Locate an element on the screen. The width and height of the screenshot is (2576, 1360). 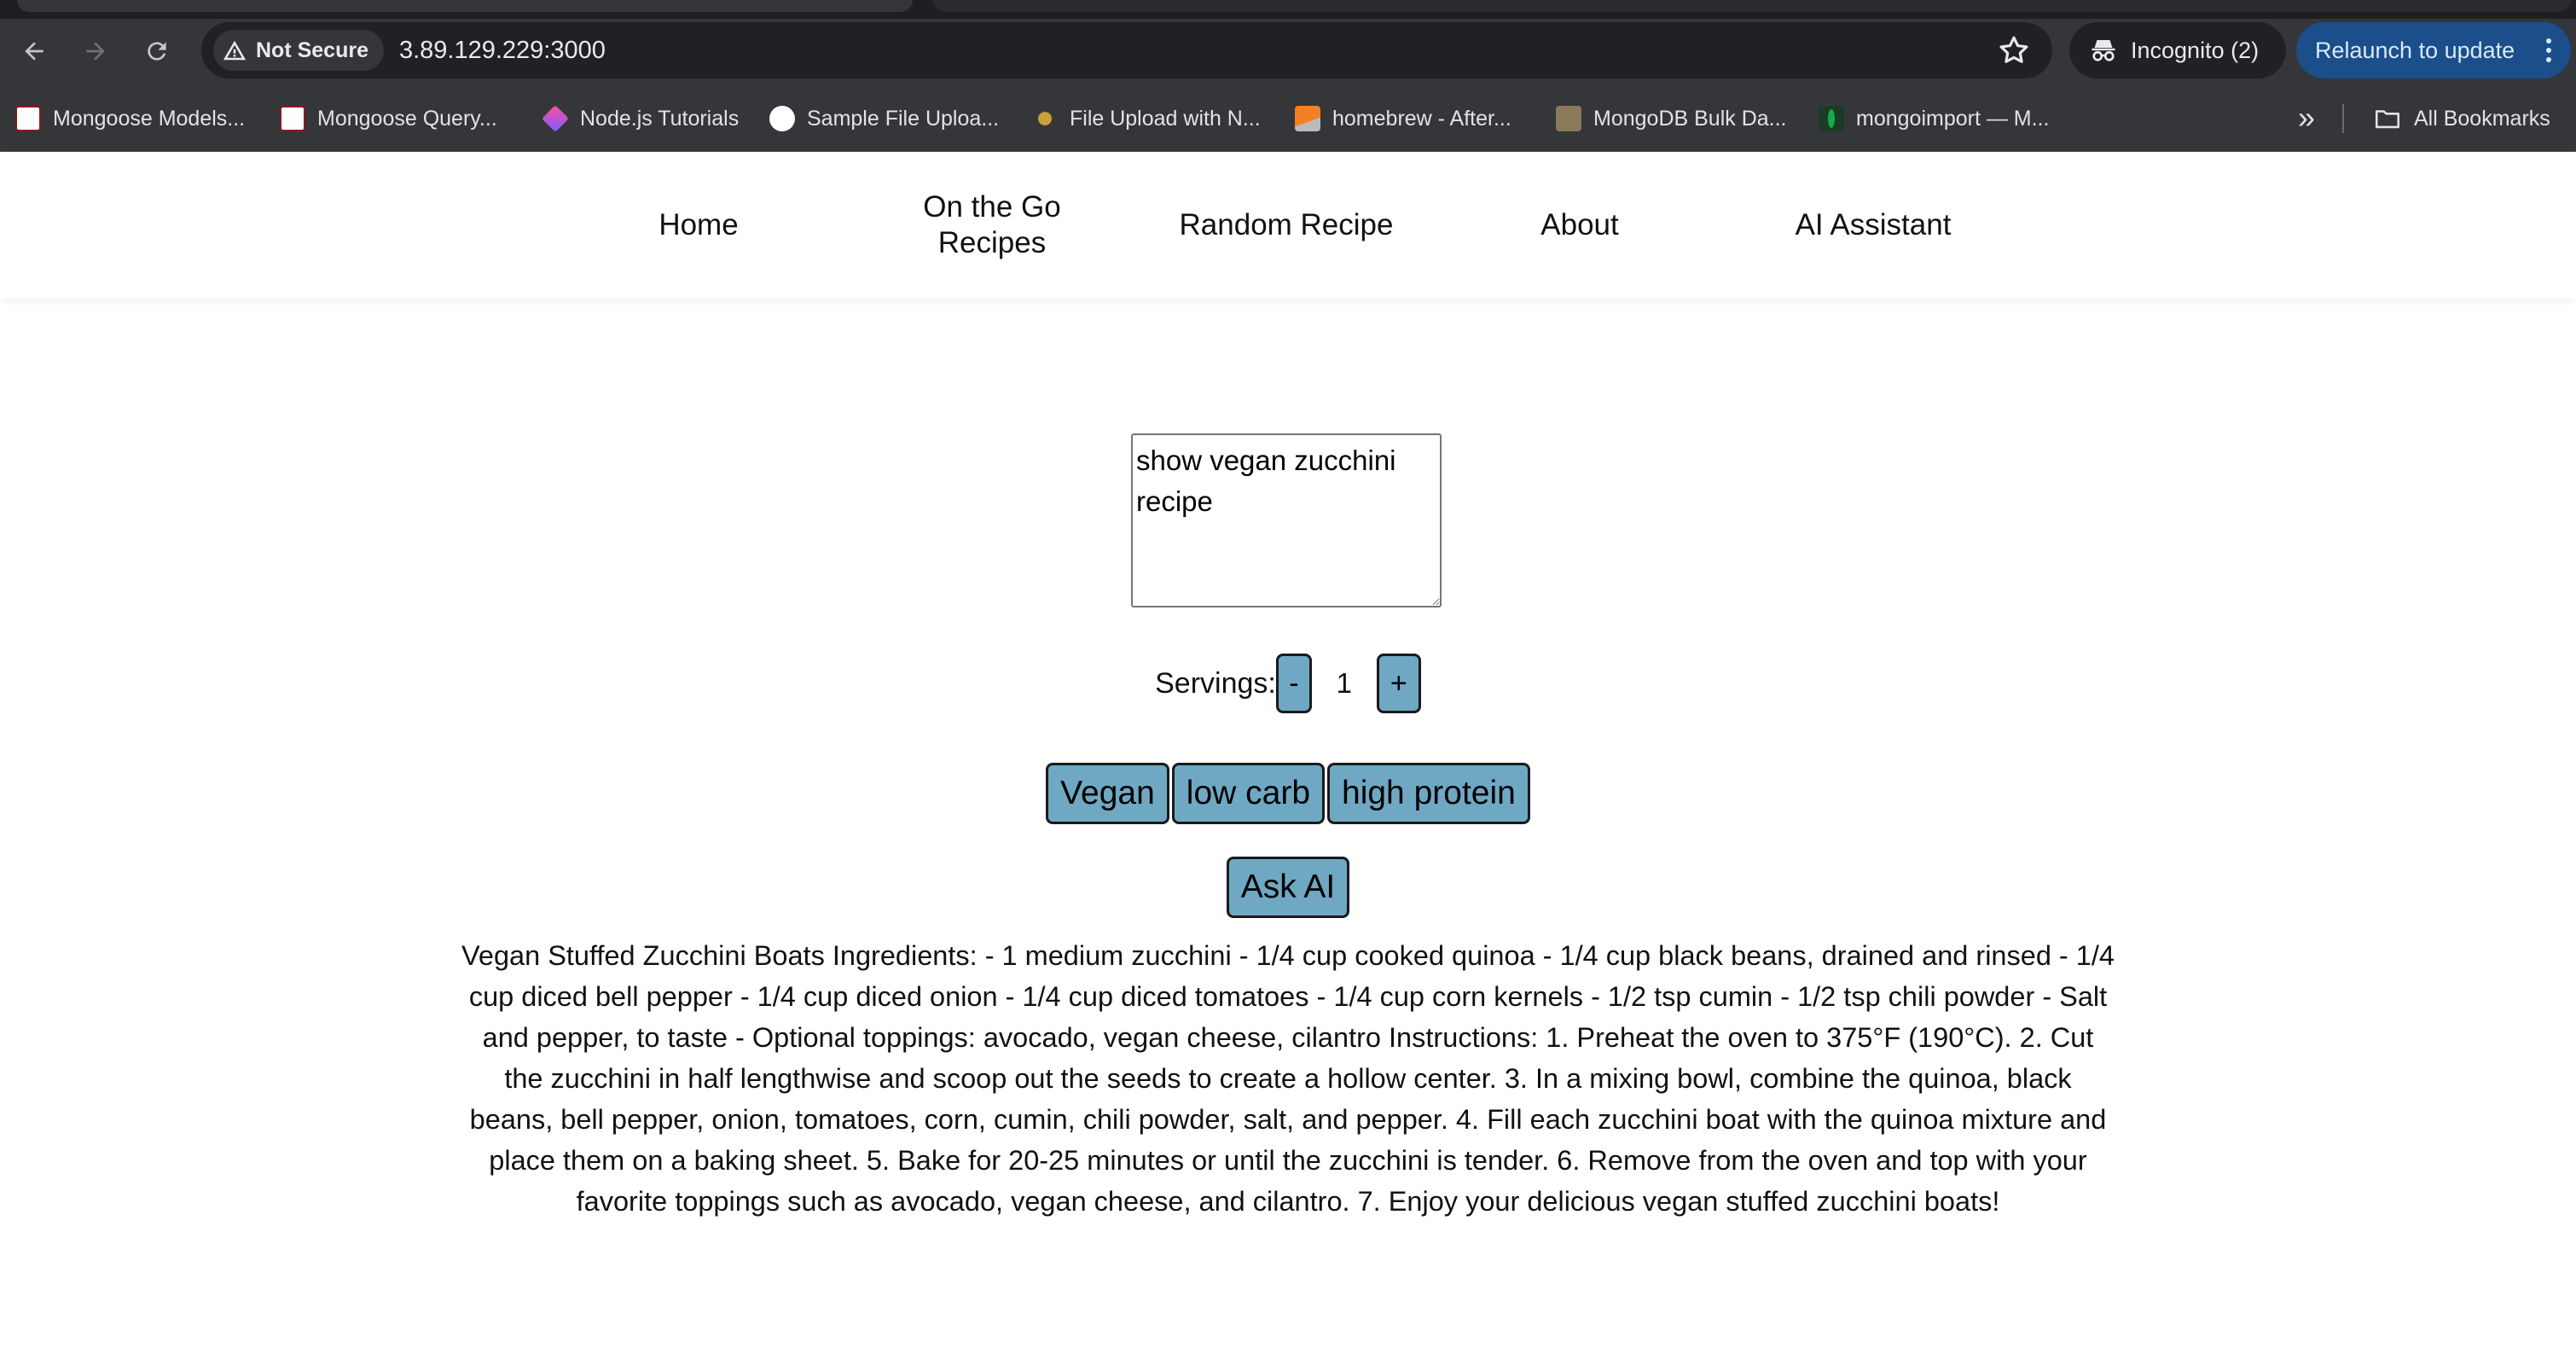
tag-low-carb-button: low carb is located at coordinates (1248, 793).